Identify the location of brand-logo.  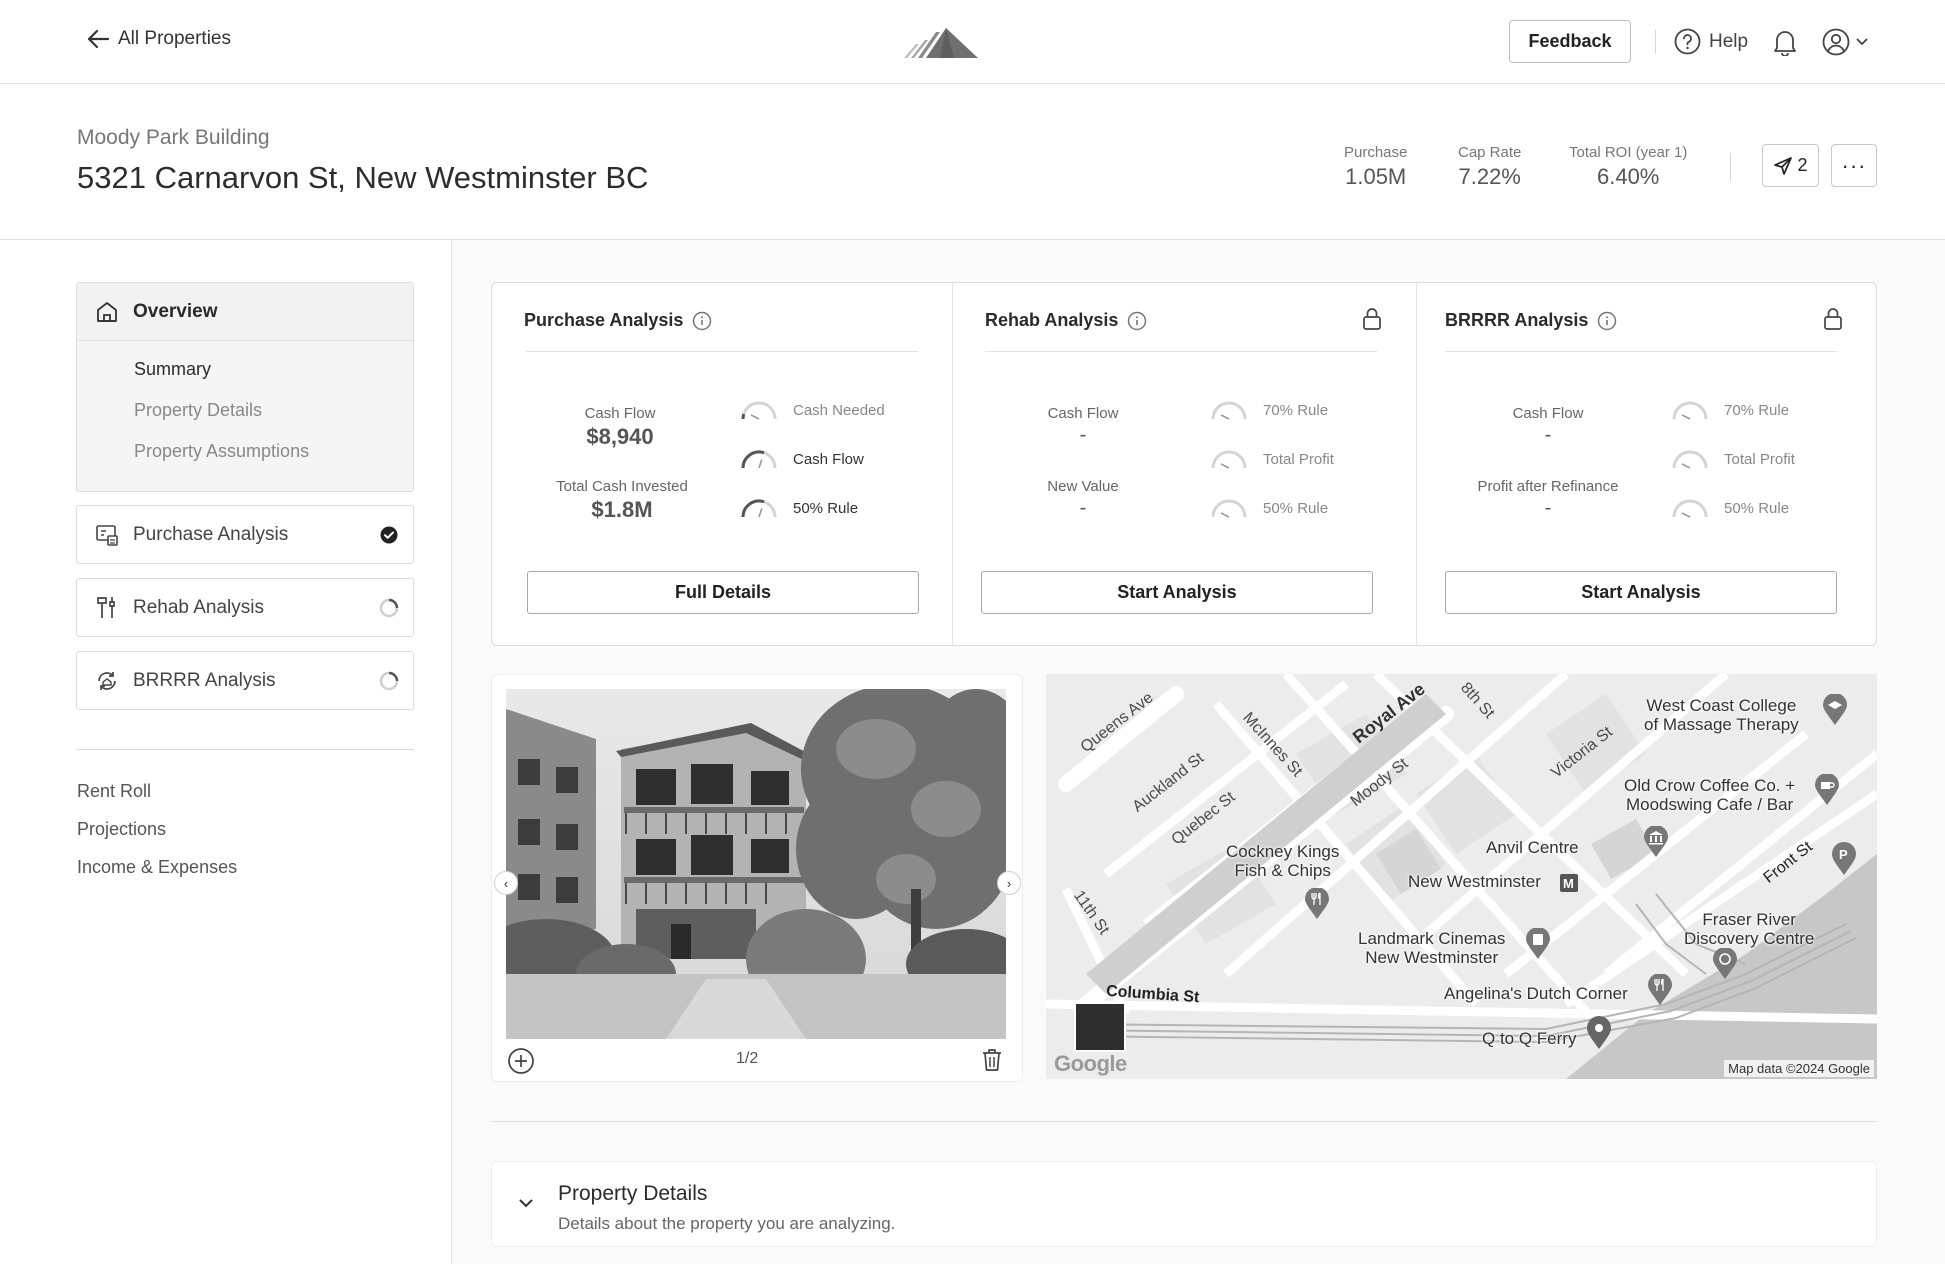
(941, 42).